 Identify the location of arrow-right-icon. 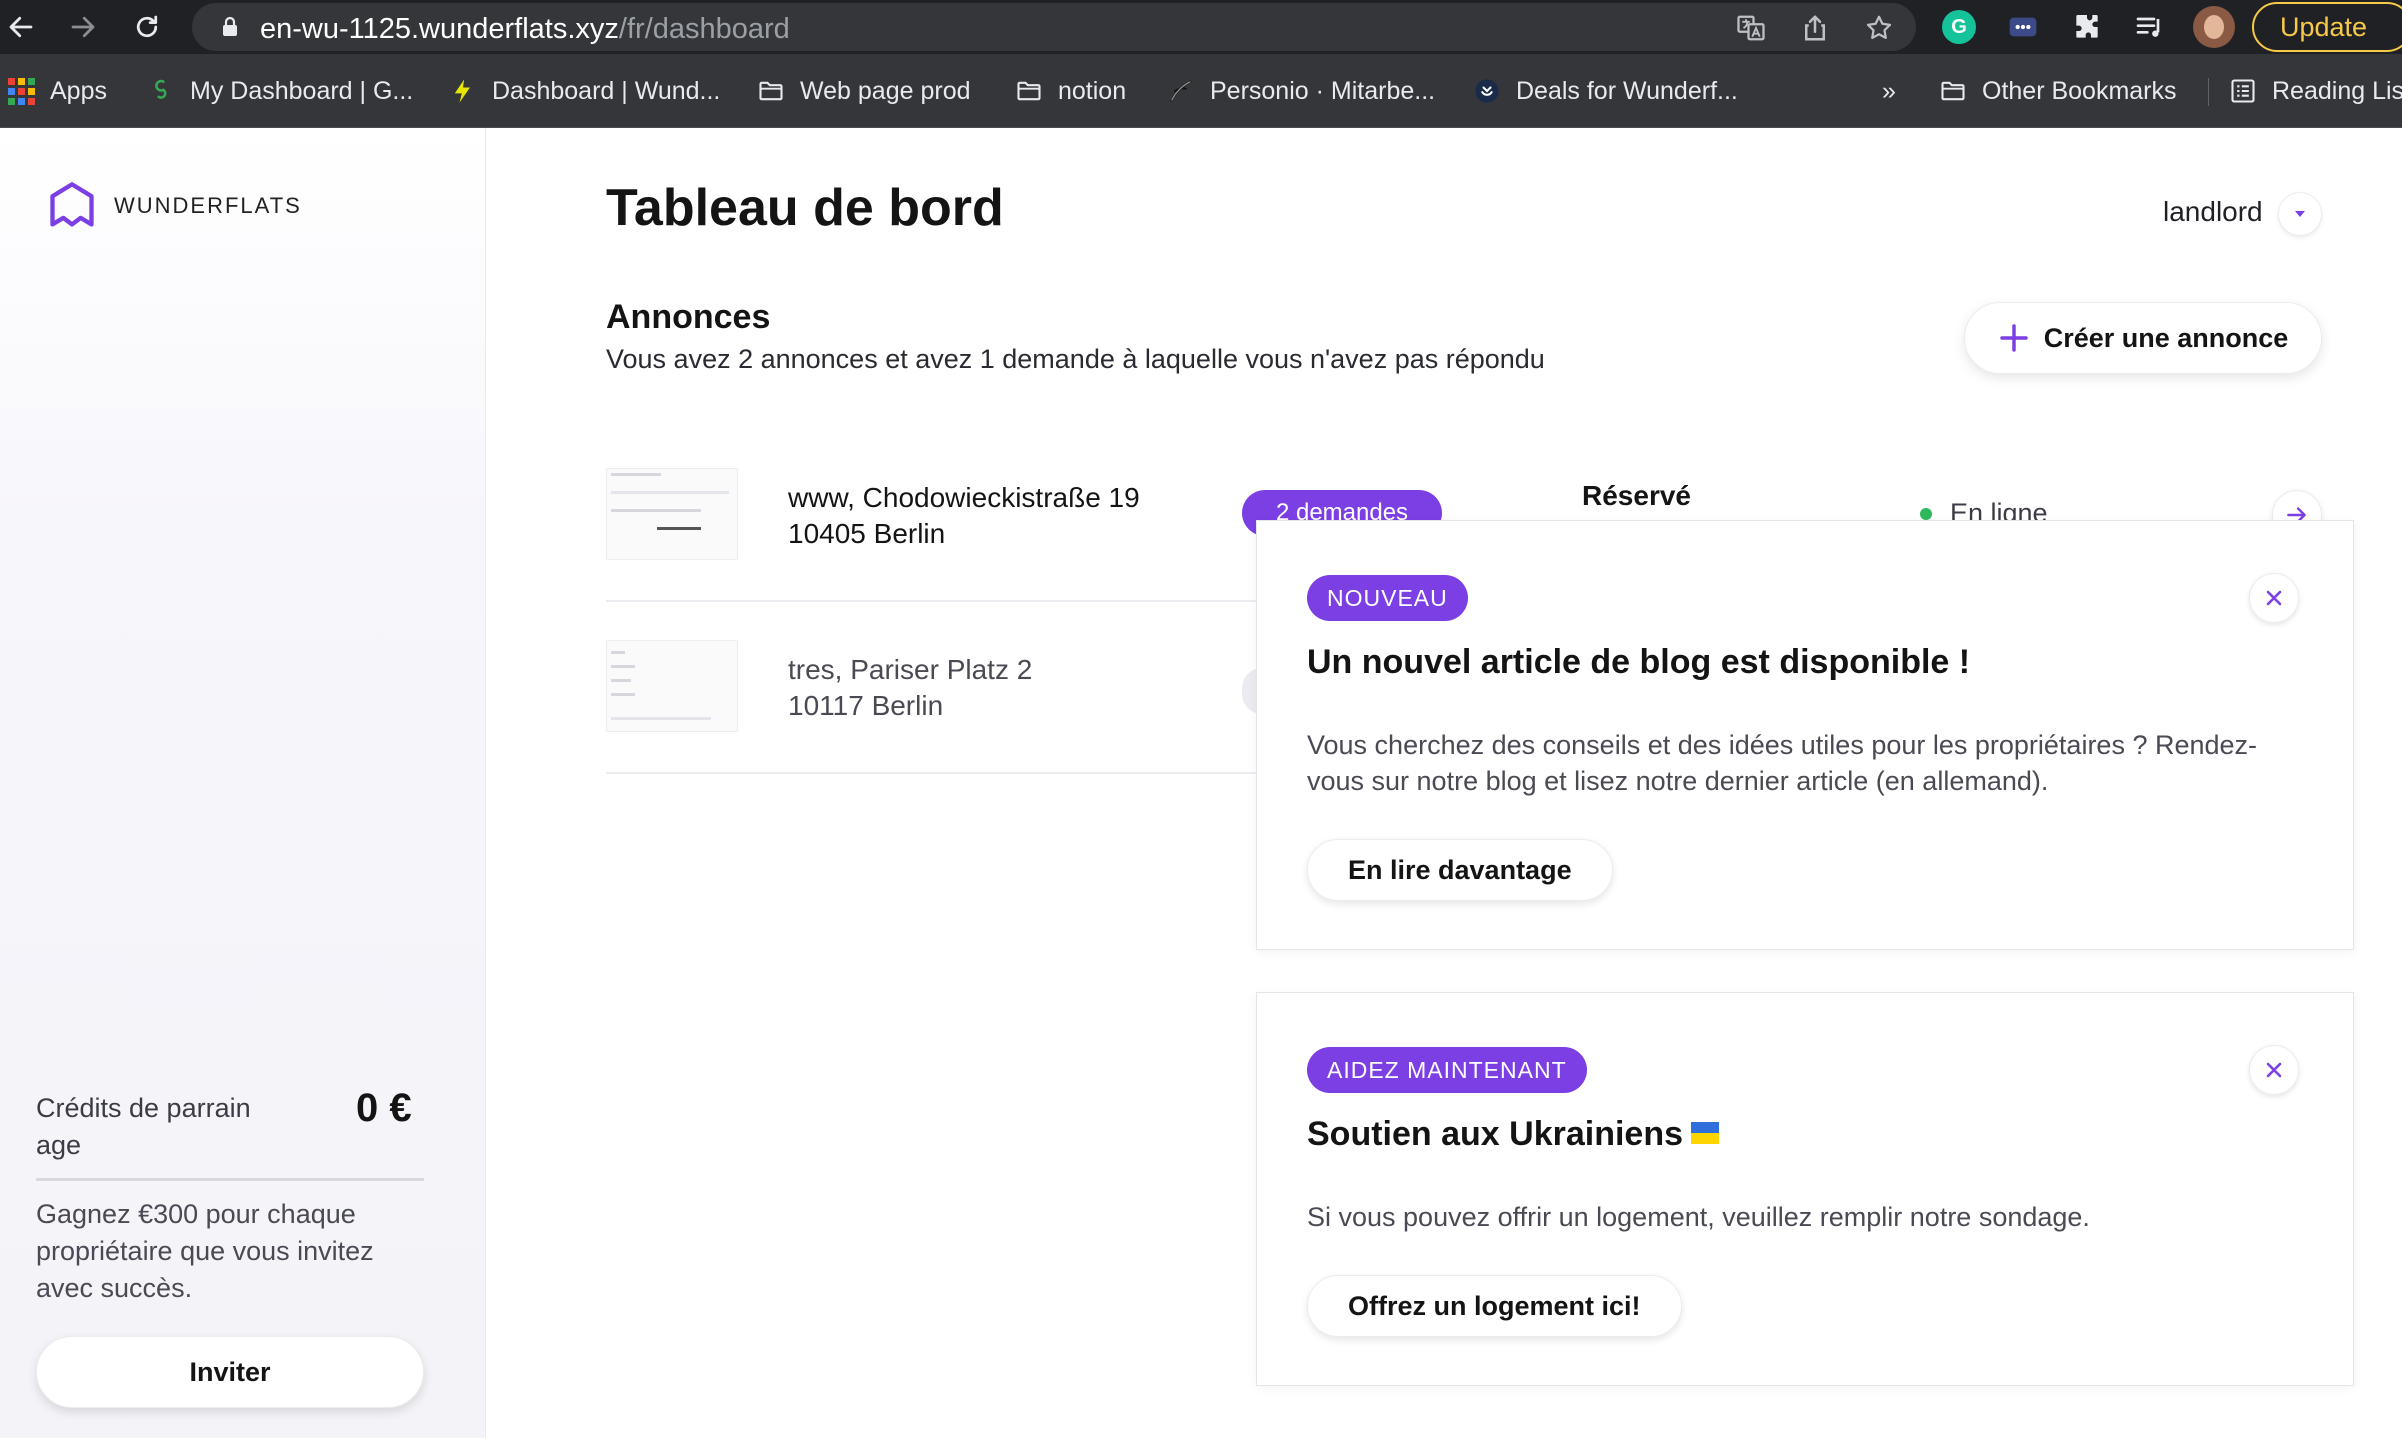
(83, 27).